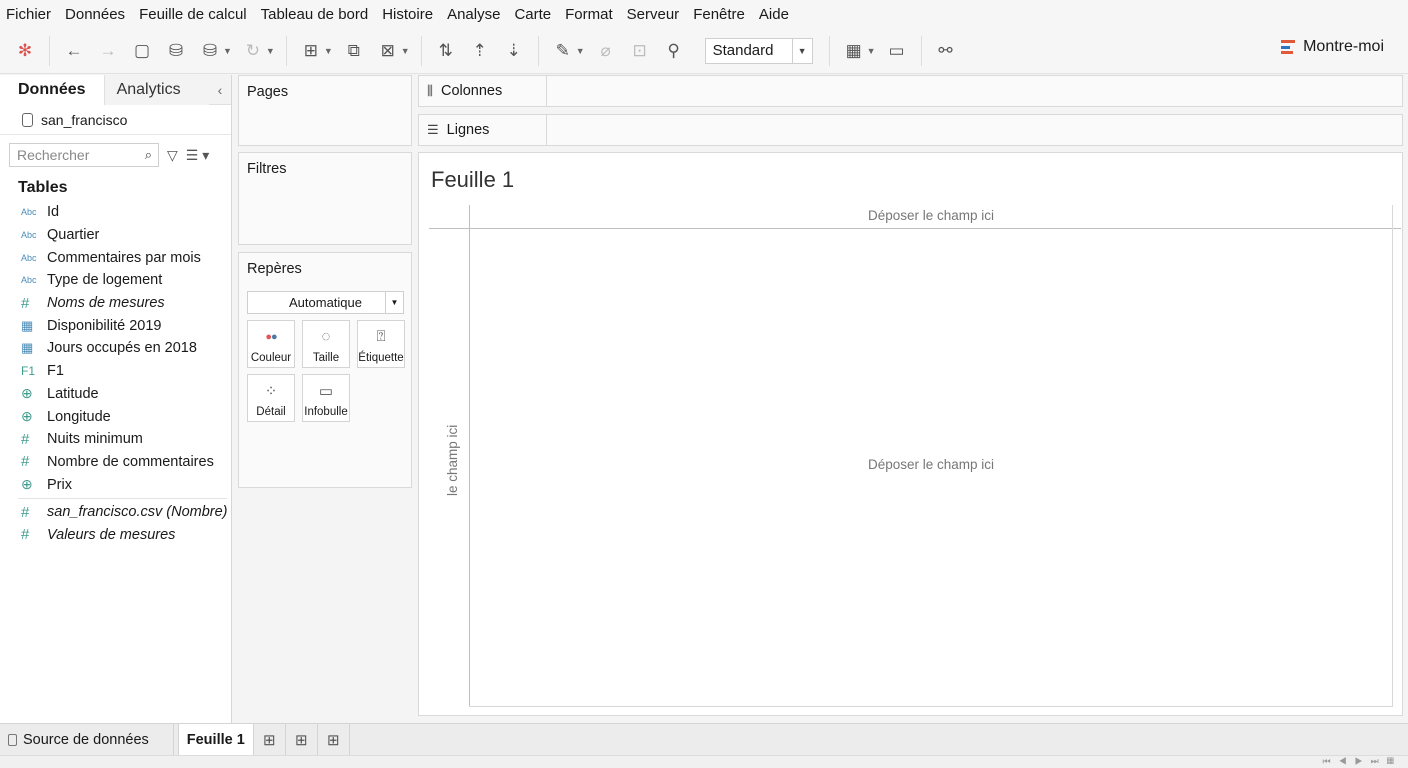 This screenshot has height=768, width=1408. Describe the element at coordinates (325, 302) in the screenshot. I see `mark-type-select: Automatique ▼` at that location.